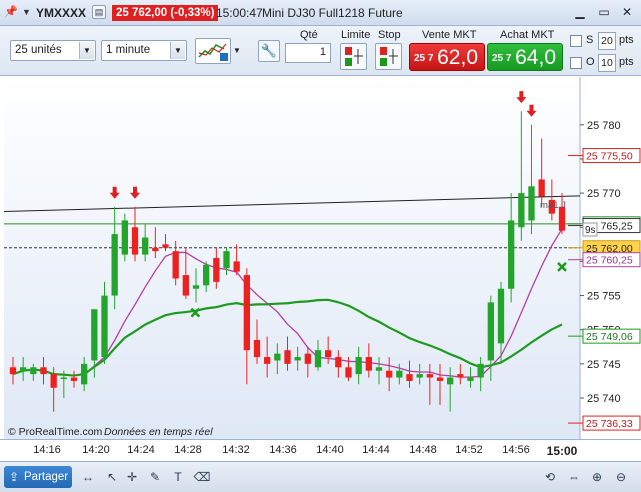 The image size is (641, 492). Describe the element at coordinates (26, 12) in the screenshot. I see `symbol-dropdown-icon: ▼` at that location.